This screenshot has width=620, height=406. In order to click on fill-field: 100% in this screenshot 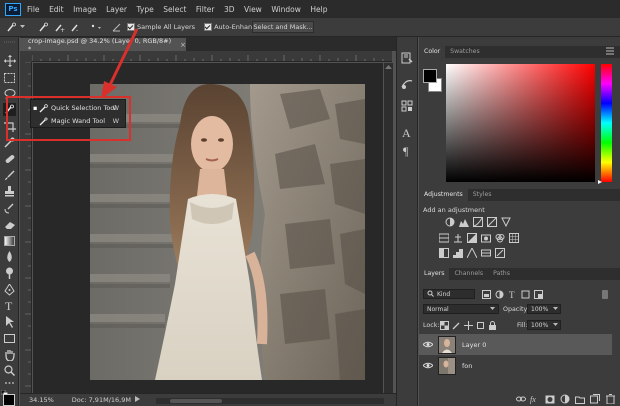, I will do `click(544, 325)`.